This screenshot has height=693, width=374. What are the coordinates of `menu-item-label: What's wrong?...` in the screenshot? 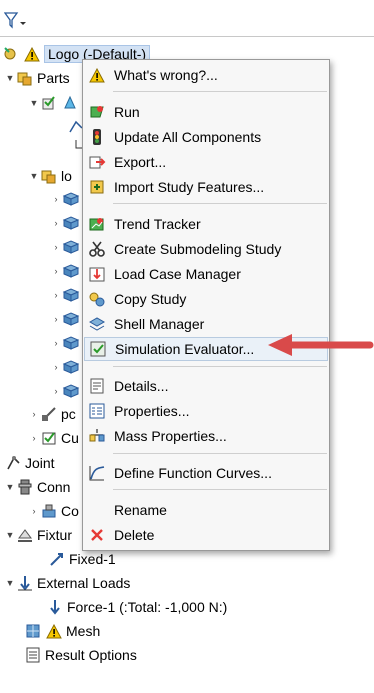 It's located at (166, 75).